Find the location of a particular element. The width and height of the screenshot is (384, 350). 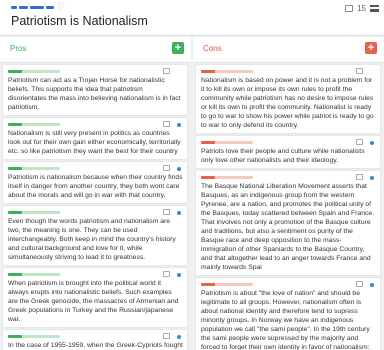

page-title: Patriotism is Nationalism is located at coordinates (79, 21).